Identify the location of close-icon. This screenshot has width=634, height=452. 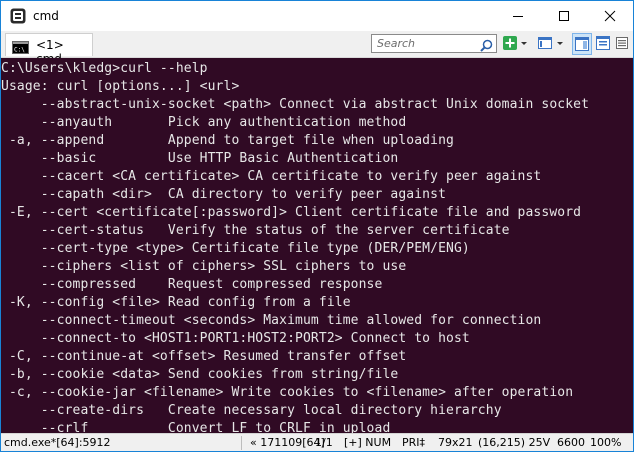
(610, 16).